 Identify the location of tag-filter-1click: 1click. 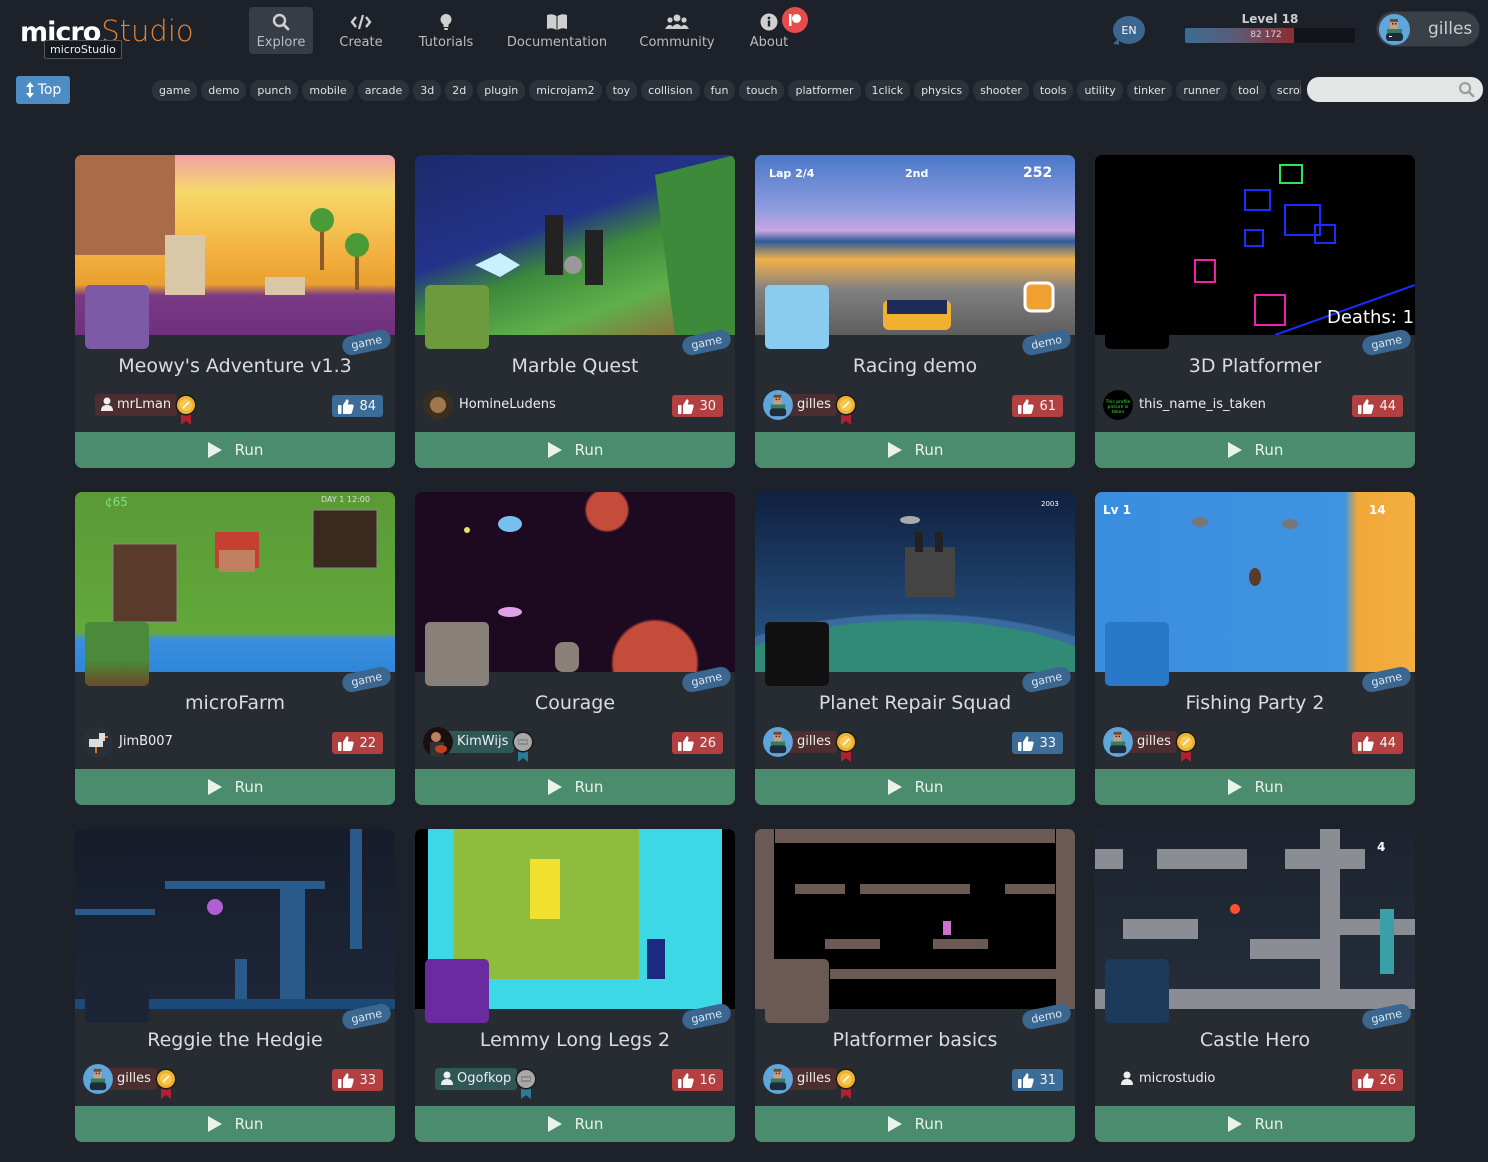
(887, 90).